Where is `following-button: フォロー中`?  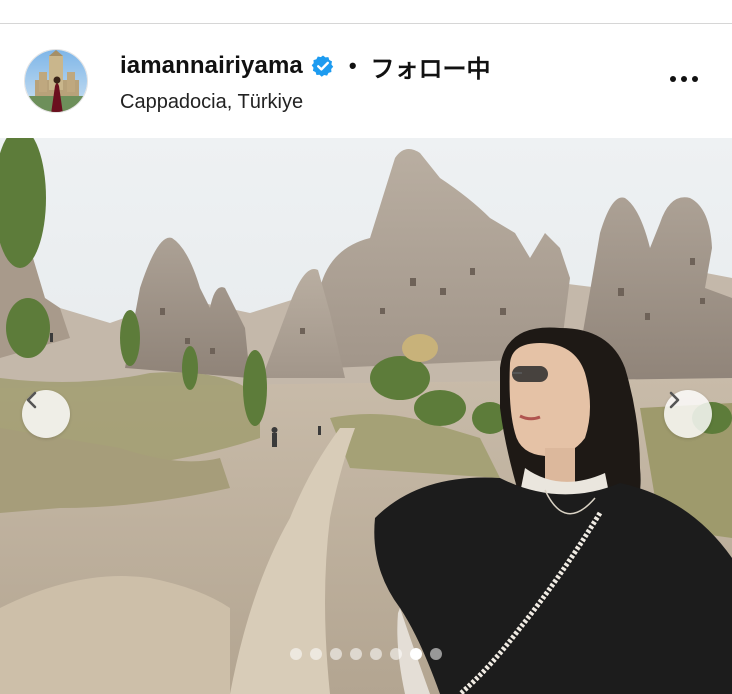
following-button: フォロー中 is located at coordinates (431, 66).